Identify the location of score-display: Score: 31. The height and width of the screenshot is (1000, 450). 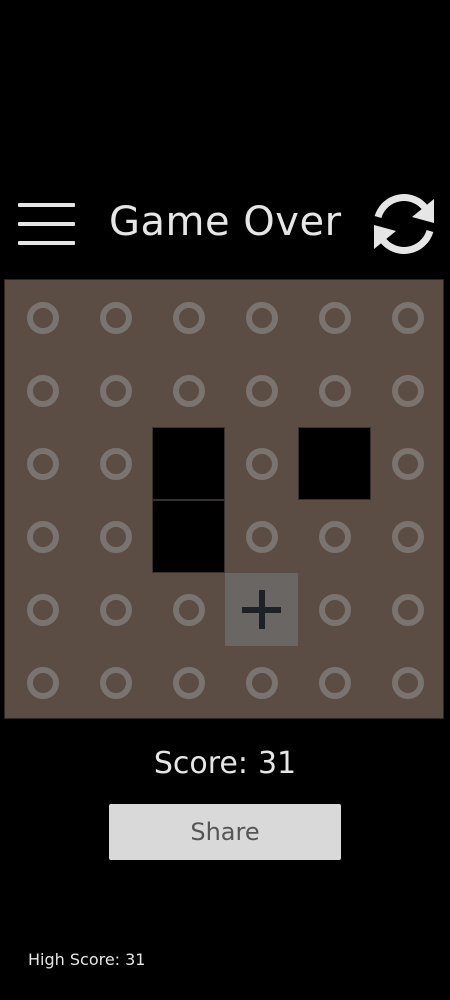
(225, 764).